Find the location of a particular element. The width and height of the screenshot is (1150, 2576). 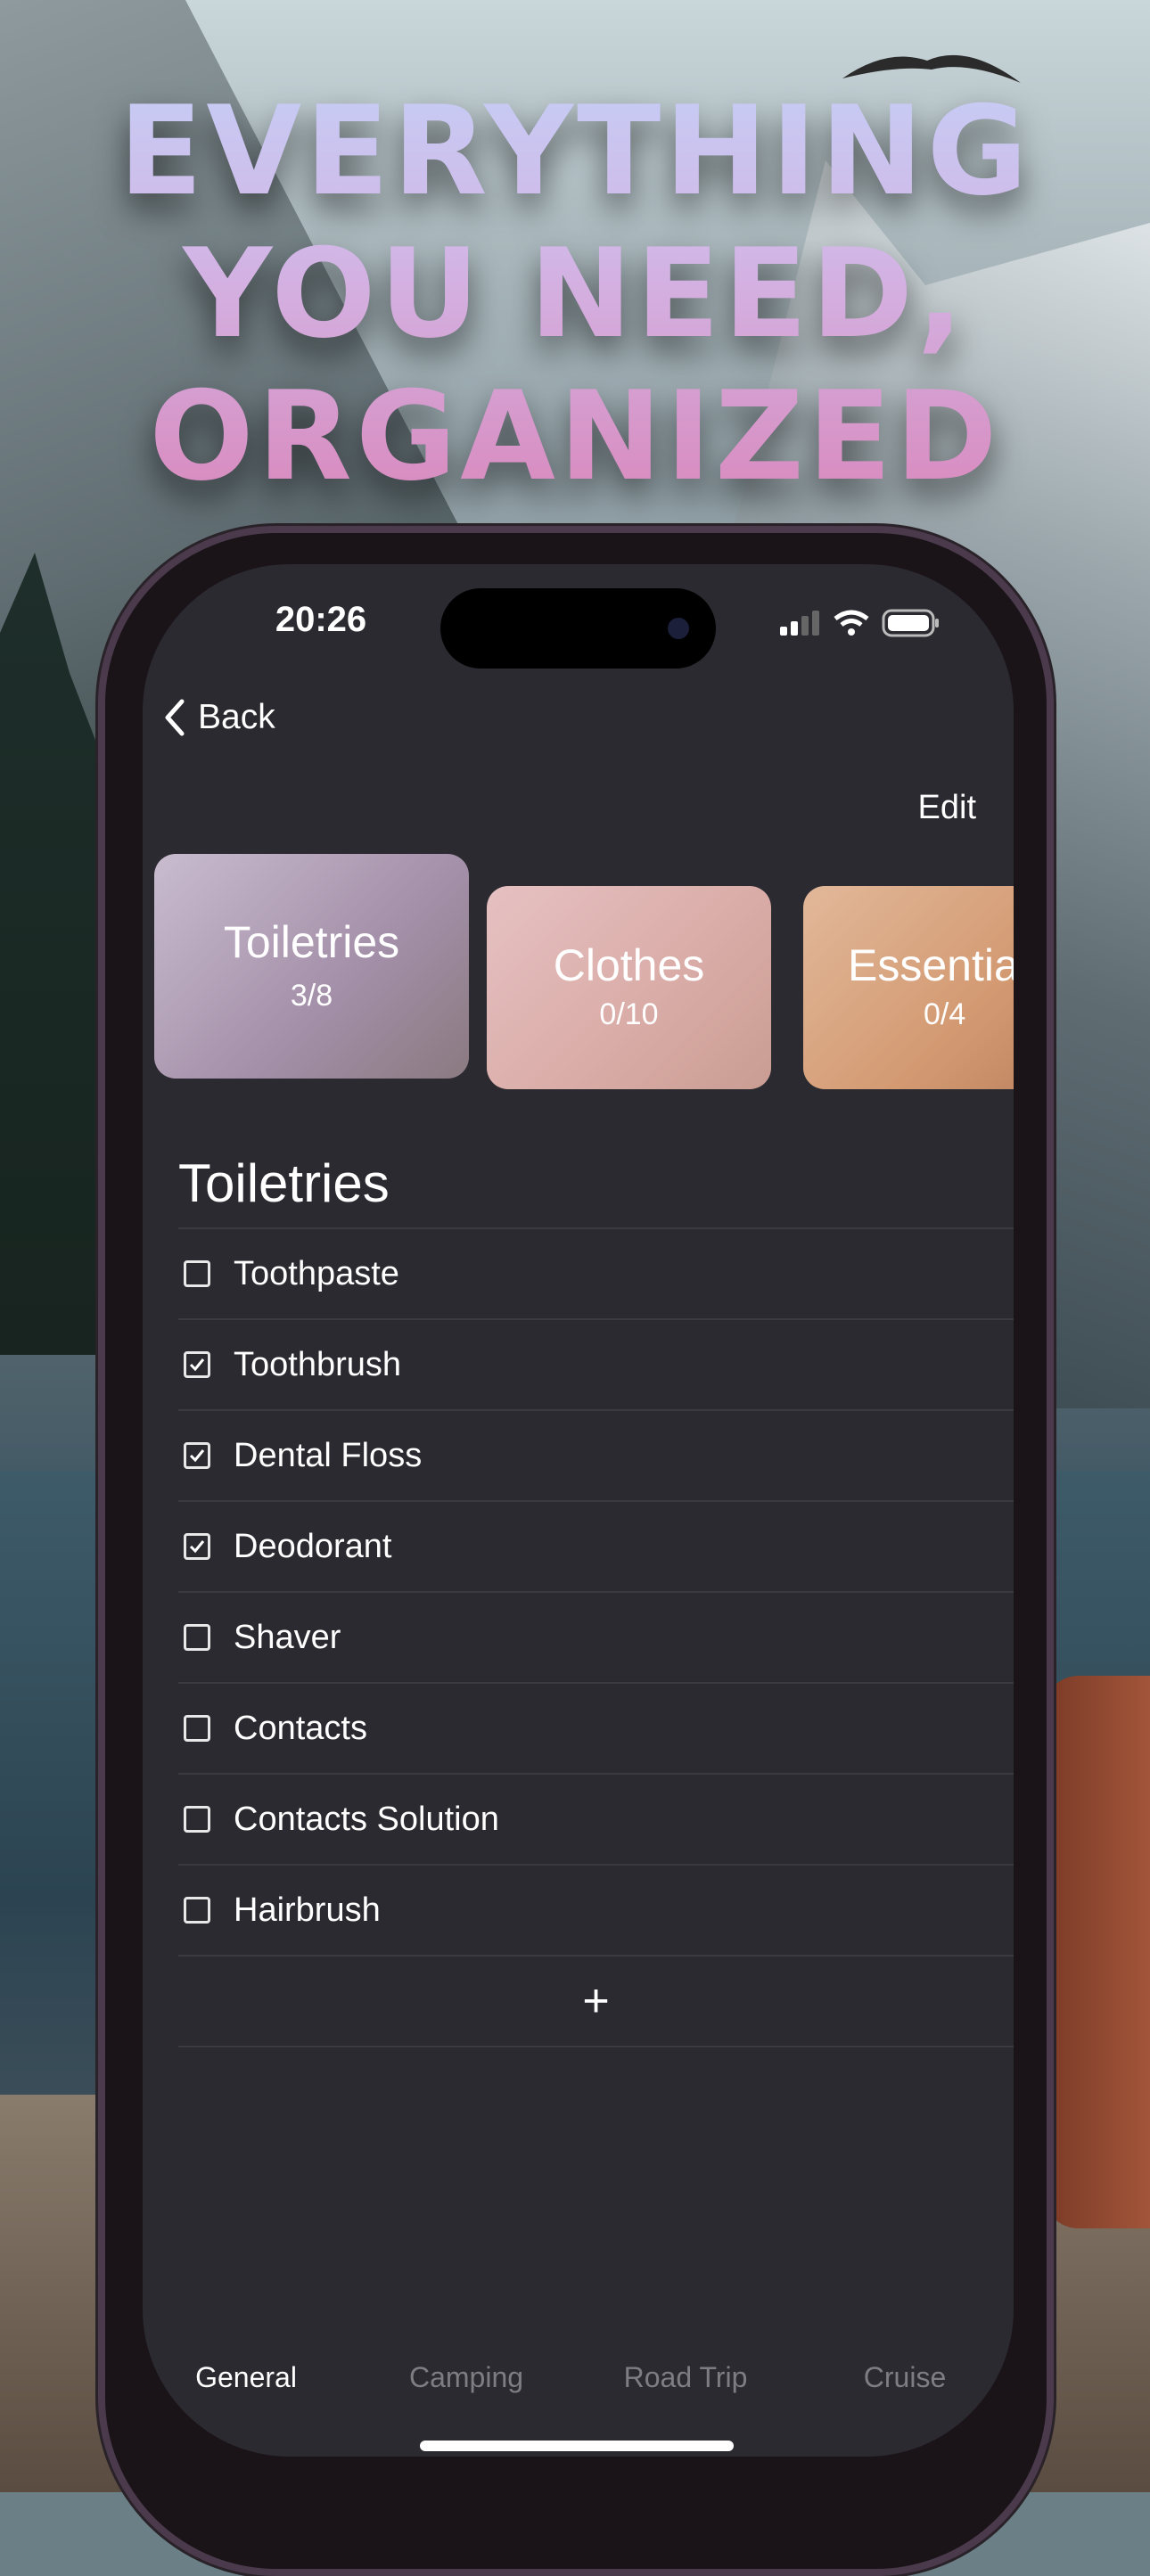

category-card-toiletries: Toiletries 3/8 is located at coordinates (311, 966).